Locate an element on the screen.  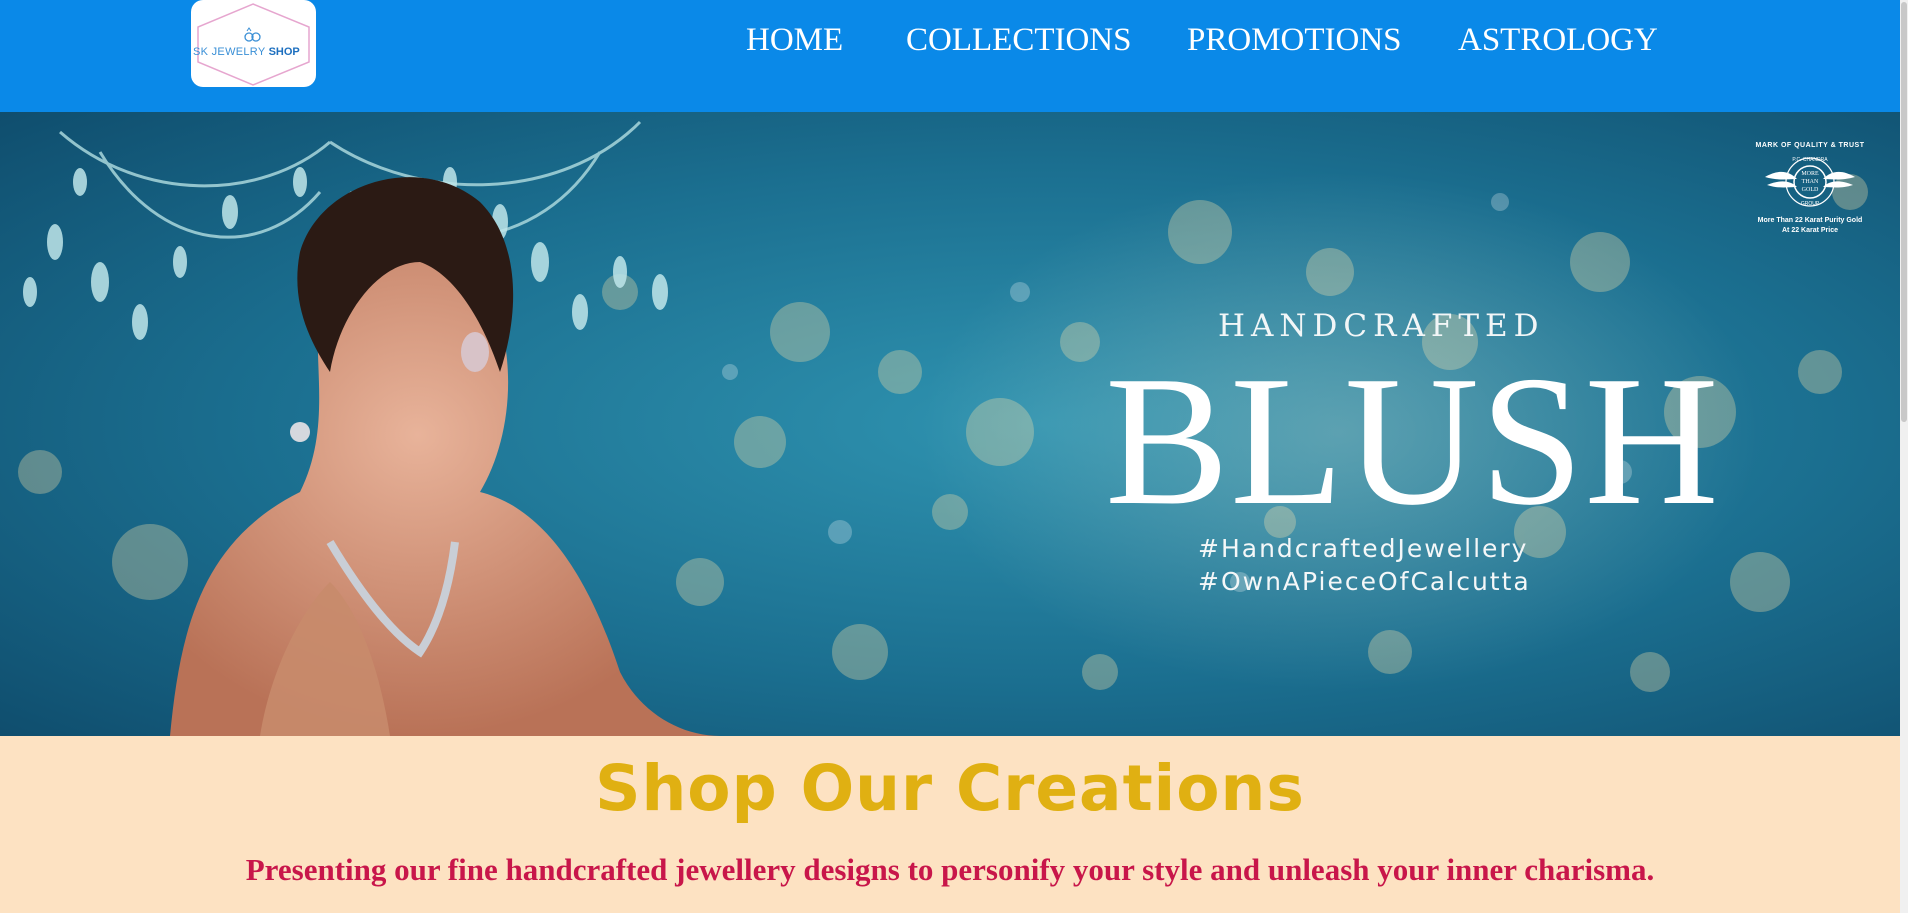
emblem-line-2: THAN is located at coordinates (1810, 182).